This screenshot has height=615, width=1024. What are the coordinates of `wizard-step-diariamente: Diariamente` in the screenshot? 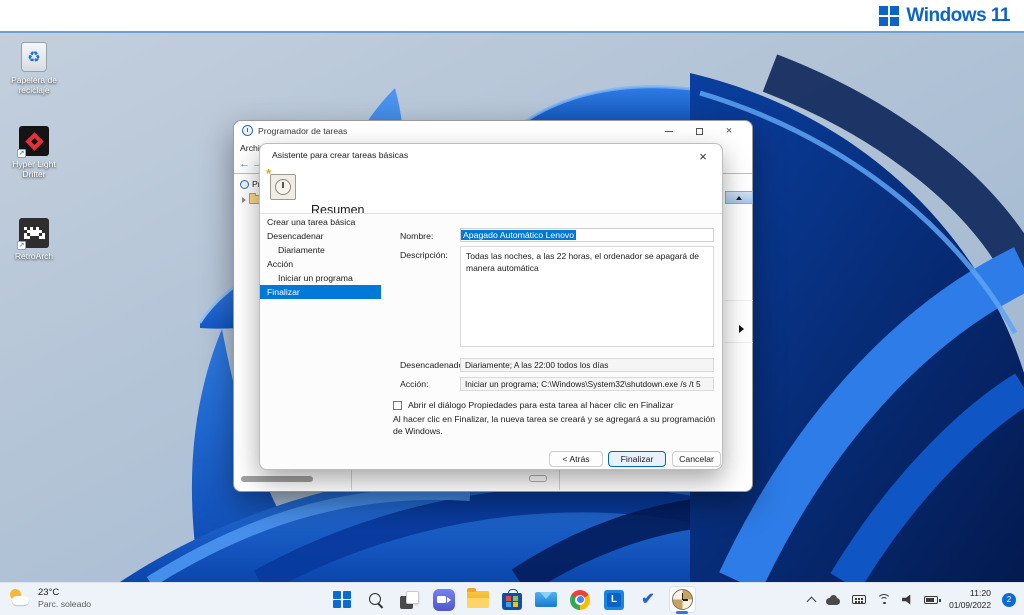 It's located at (301, 250).